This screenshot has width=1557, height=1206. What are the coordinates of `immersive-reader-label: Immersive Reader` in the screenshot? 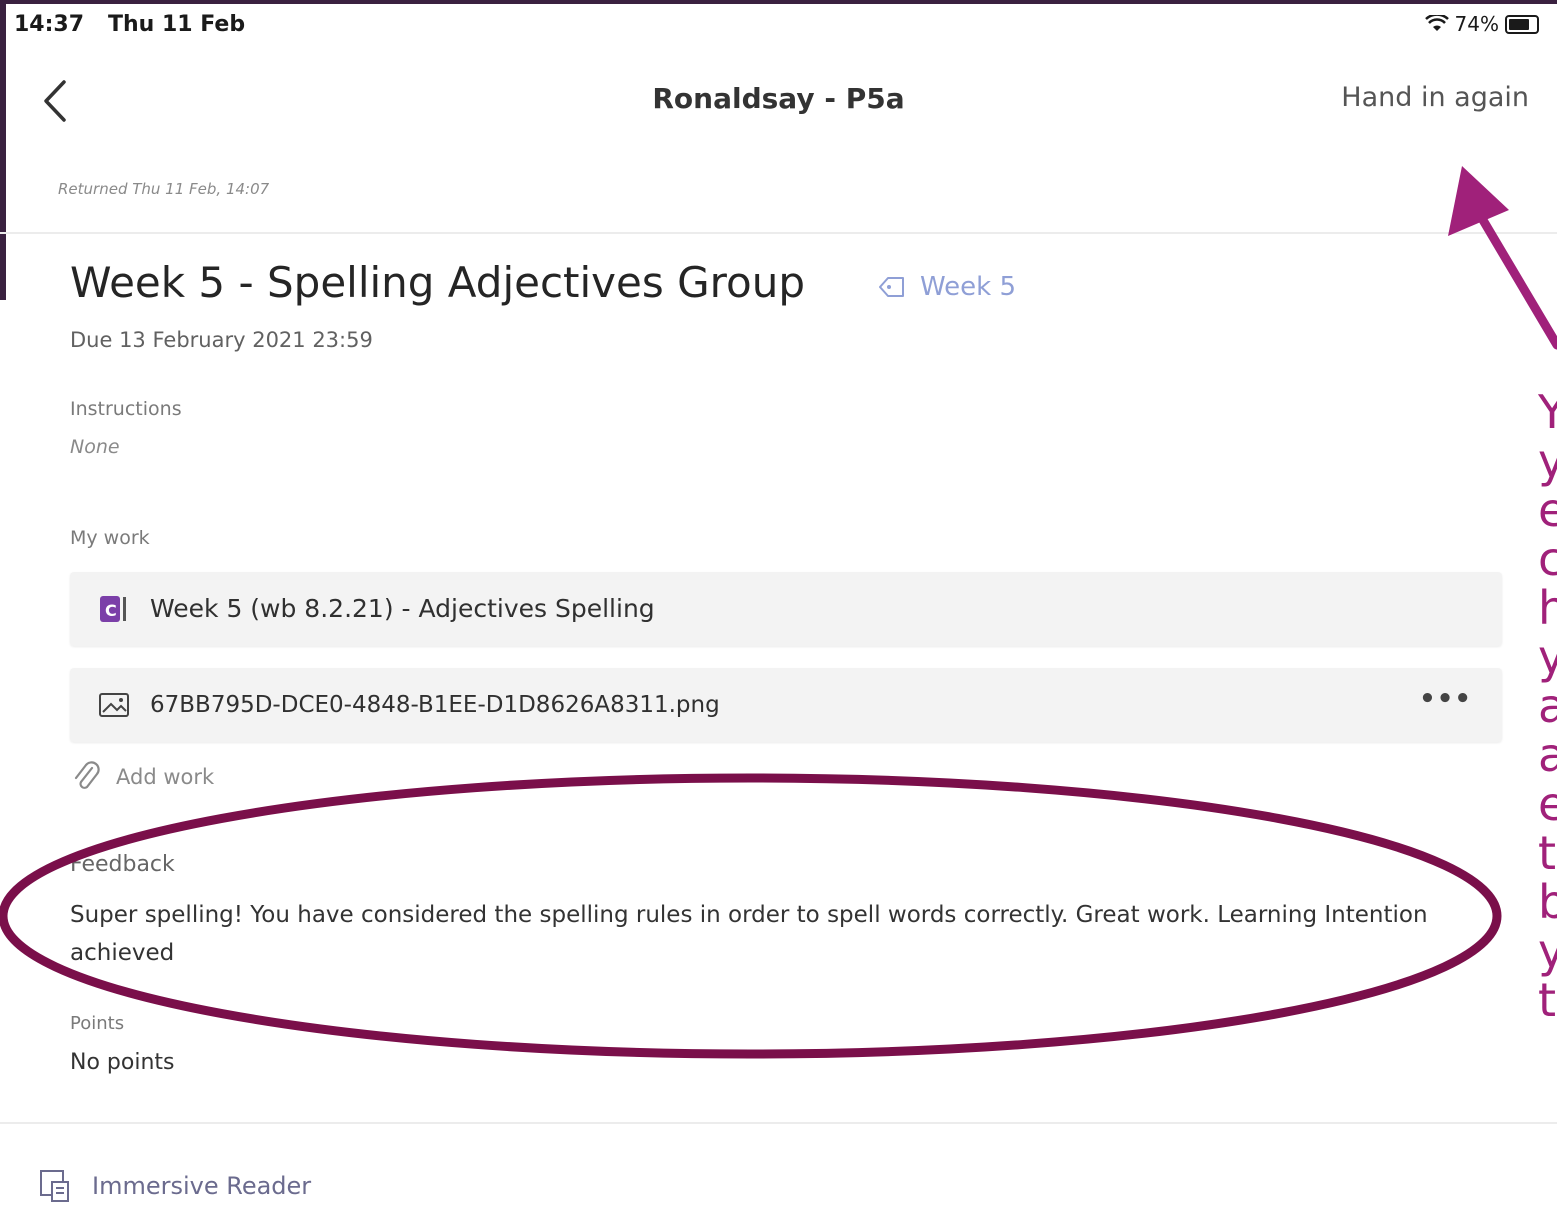 It's located at (202, 1186).